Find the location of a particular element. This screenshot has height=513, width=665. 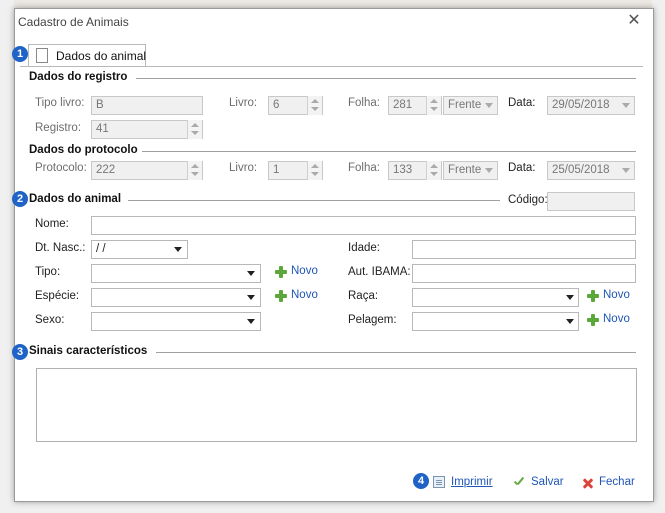

background-app is located at coordinates (332, 4).